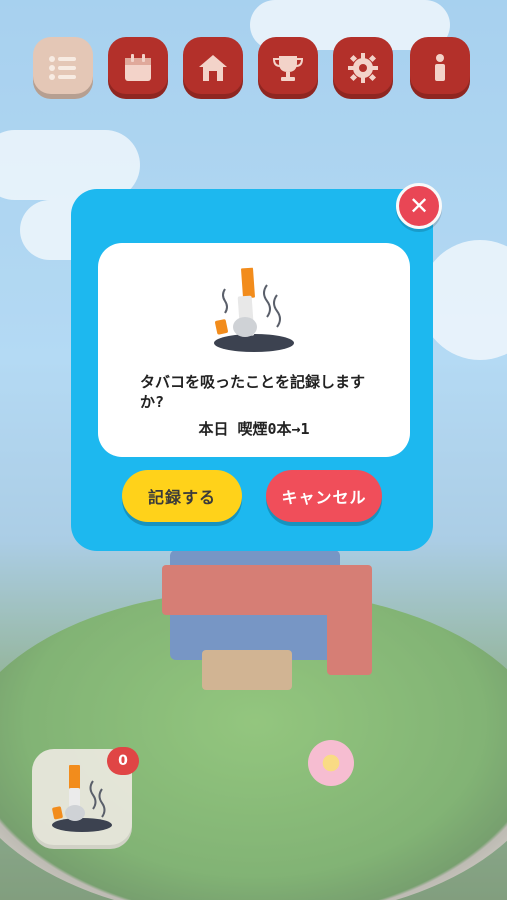 The height and width of the screenshot is (900, 507). What do you see at coordinates (324, 496) in the screenshot?
I see `cancel-button: キャンセル` at bounding box center [324, 496].